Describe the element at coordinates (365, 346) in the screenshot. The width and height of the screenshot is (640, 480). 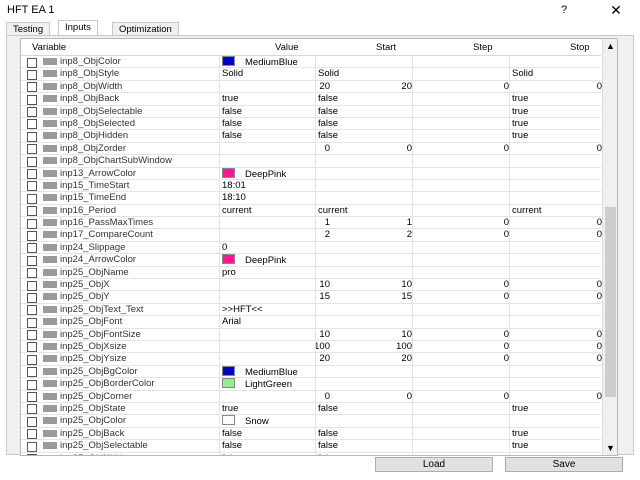
I see `start-cell: 100` at that location.